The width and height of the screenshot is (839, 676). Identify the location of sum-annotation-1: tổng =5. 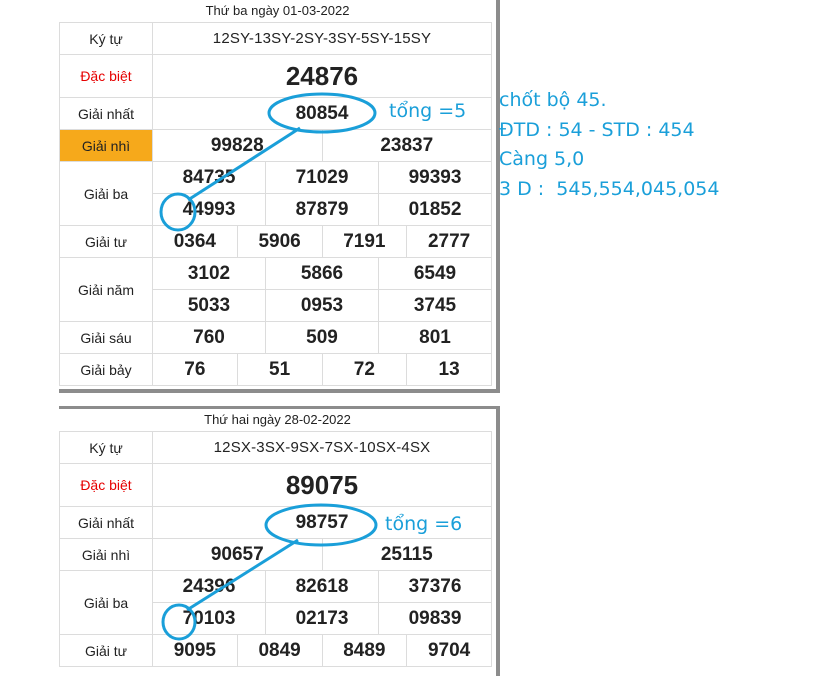
(428, 111).